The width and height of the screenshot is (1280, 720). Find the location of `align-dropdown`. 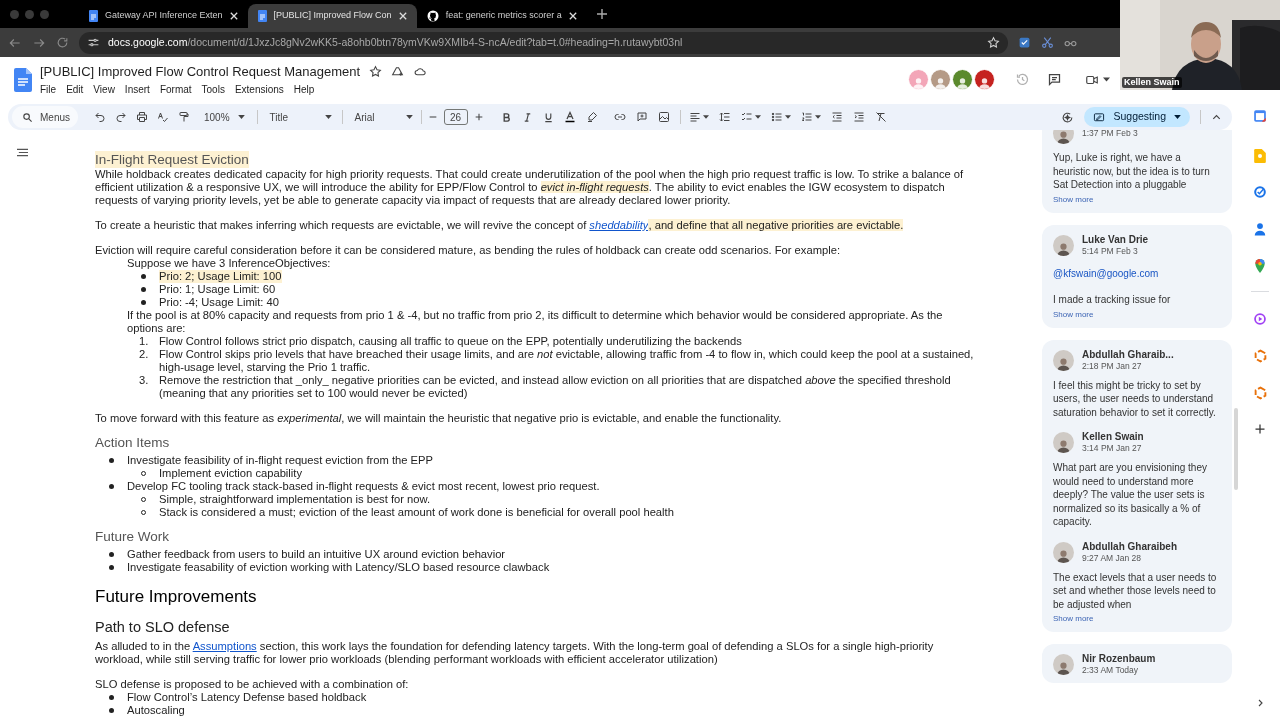

align-dropdown is located at coordinates (698, 117).